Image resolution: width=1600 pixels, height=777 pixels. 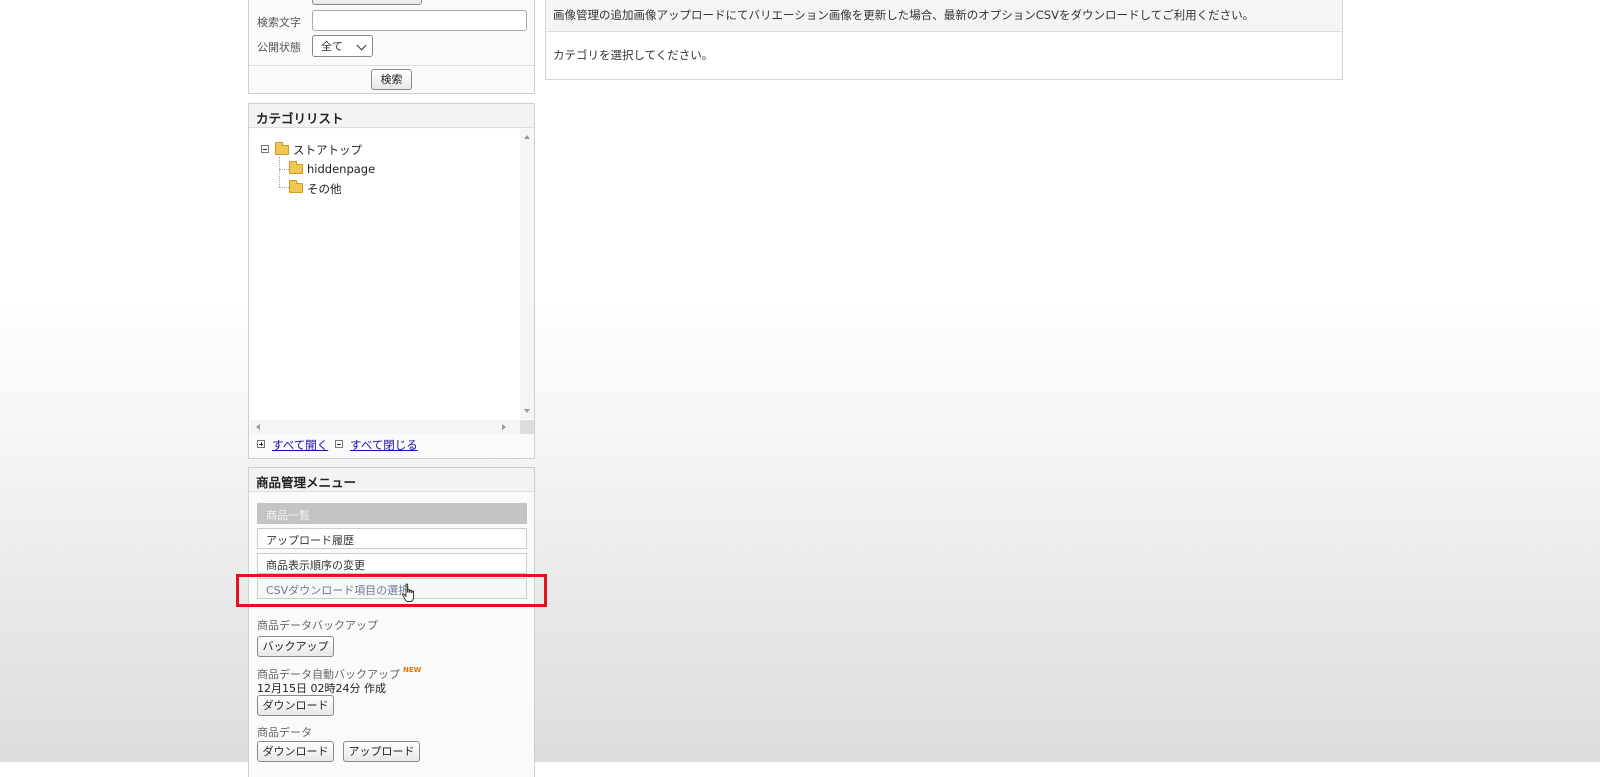 I want to click on scroll-right-icon, so click(x=504, y=427).